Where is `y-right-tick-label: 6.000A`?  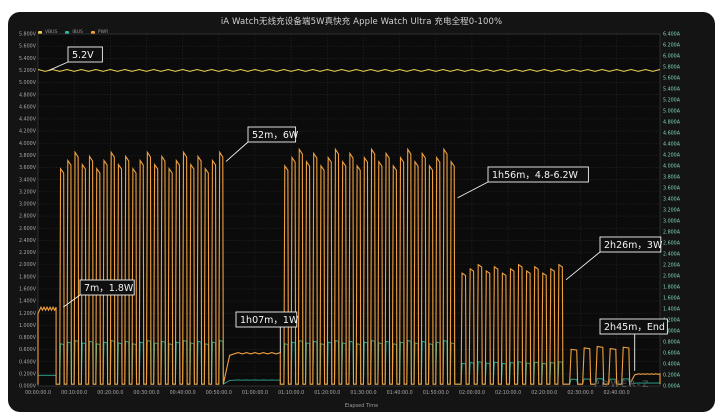
y-right-tick-label: 6.000A is located at coordinates (672, 57).